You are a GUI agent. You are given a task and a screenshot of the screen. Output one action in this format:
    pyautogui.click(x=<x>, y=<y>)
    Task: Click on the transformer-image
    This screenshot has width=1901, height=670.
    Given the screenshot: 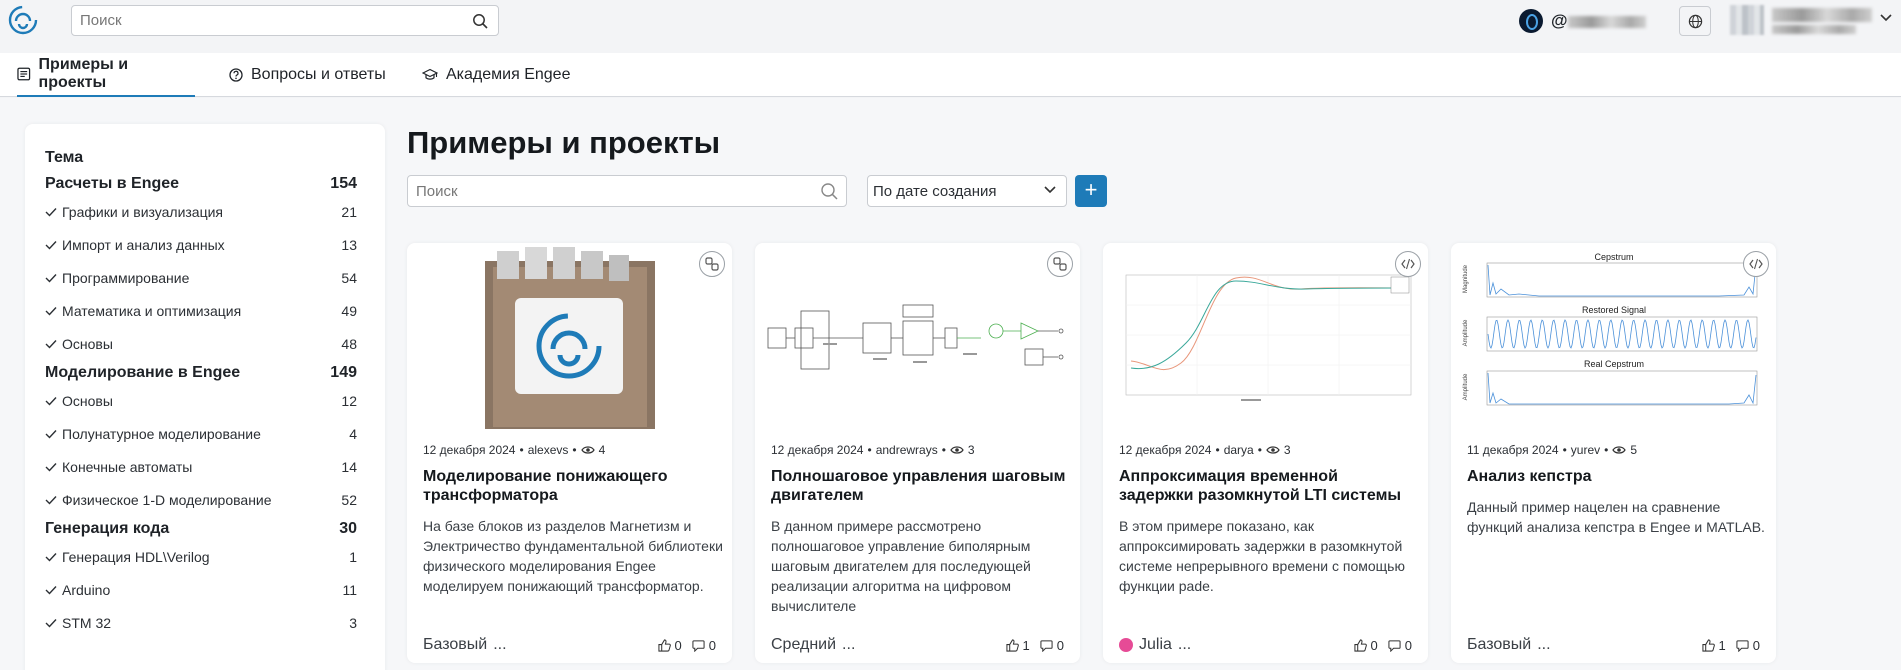 What is the action you would take?
    pyautogui.click(x=569, y=336)
    